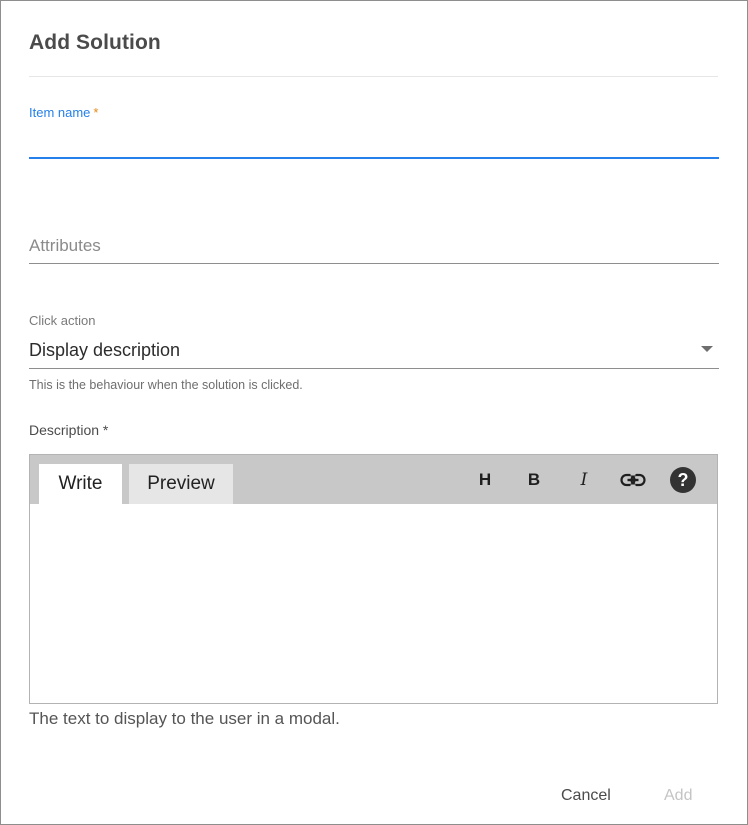 This screenshot has height=825, width=748. Describe the element at coordinates (584, 480) in the screenshot. I see `italic-button: I` at that location.